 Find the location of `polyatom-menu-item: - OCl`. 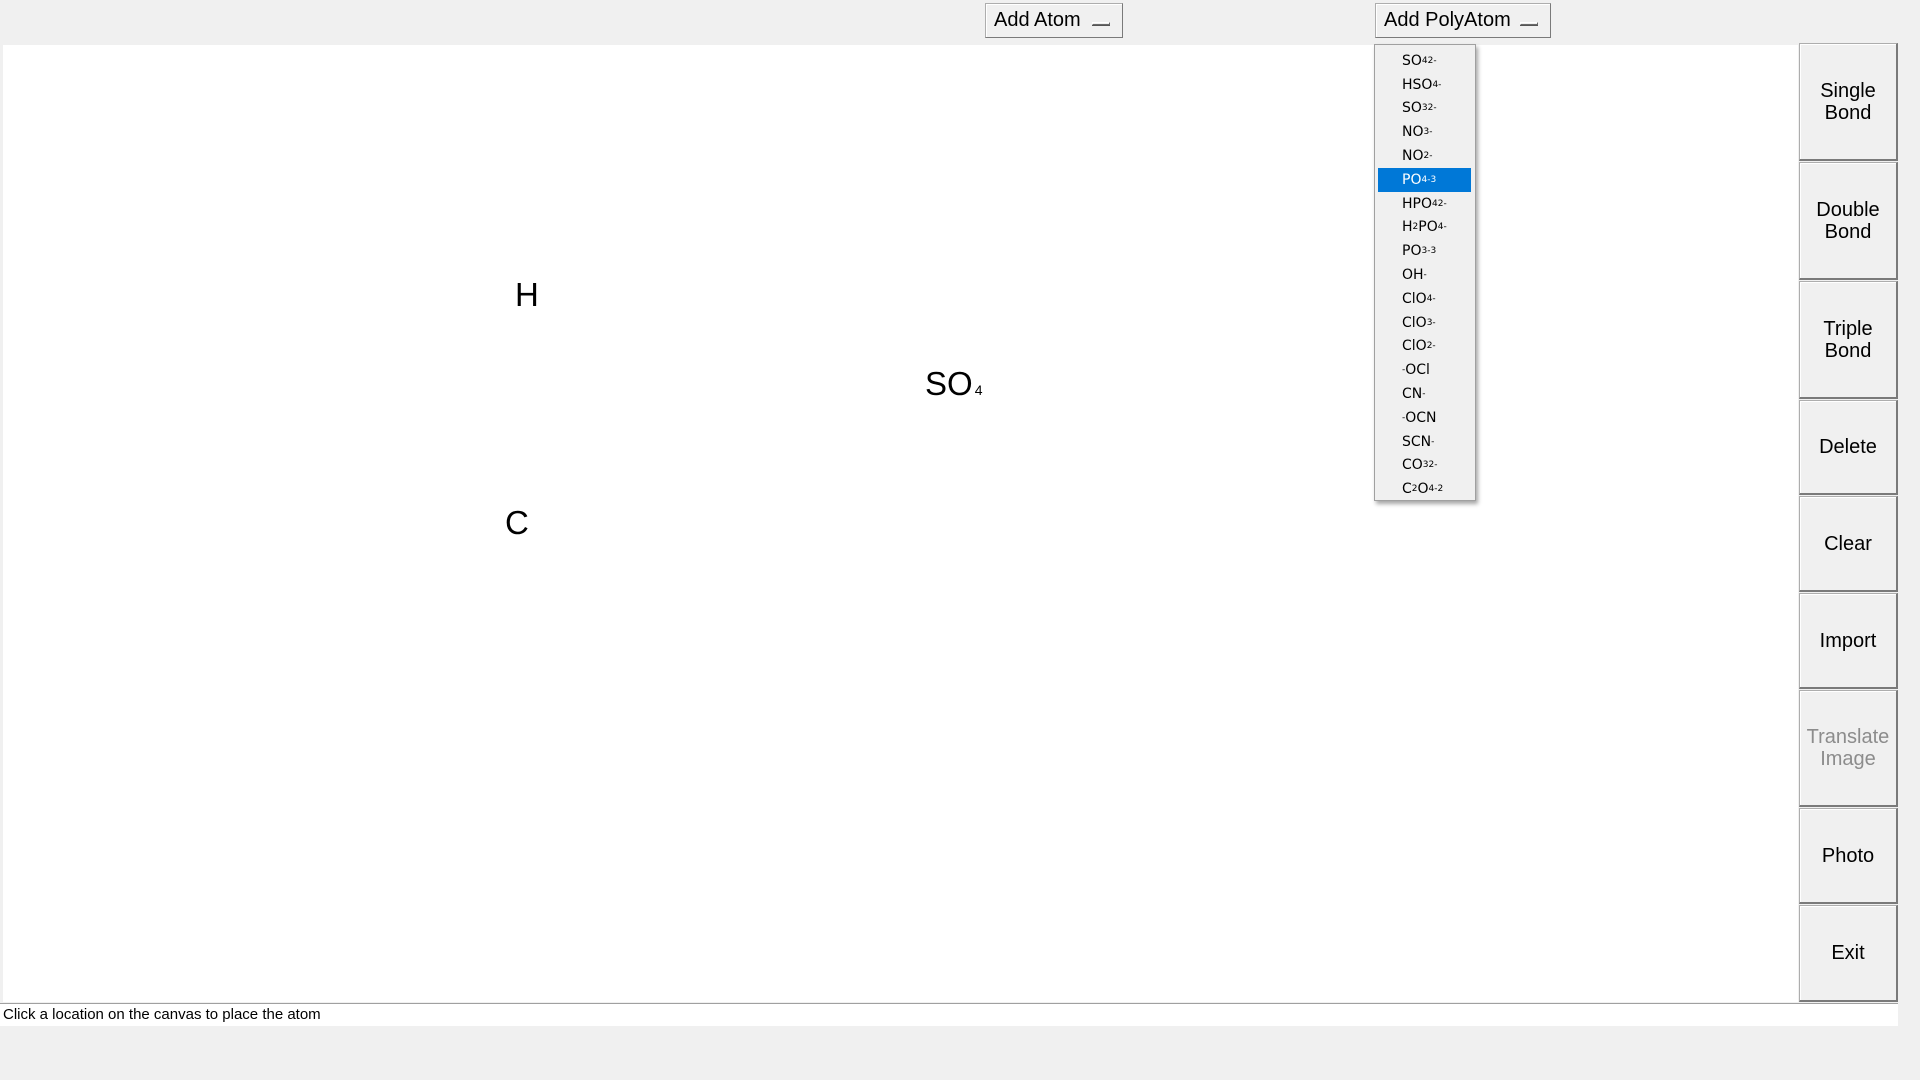

polyatom-menu-item: - OCl is located at coordinates (1424, 370).